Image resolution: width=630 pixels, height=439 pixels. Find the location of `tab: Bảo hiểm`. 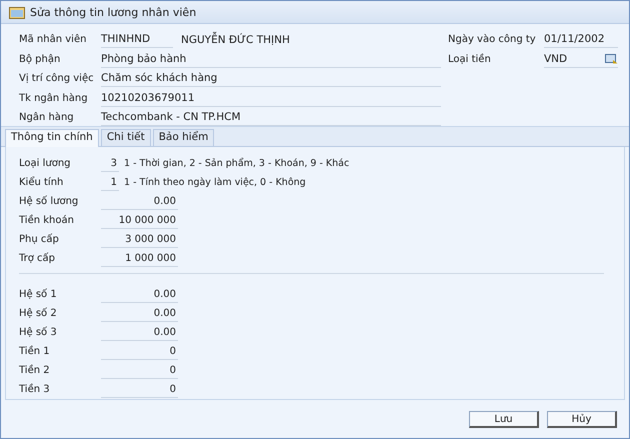

tab: Bảo hiểm is located at coordinates (183, 137).